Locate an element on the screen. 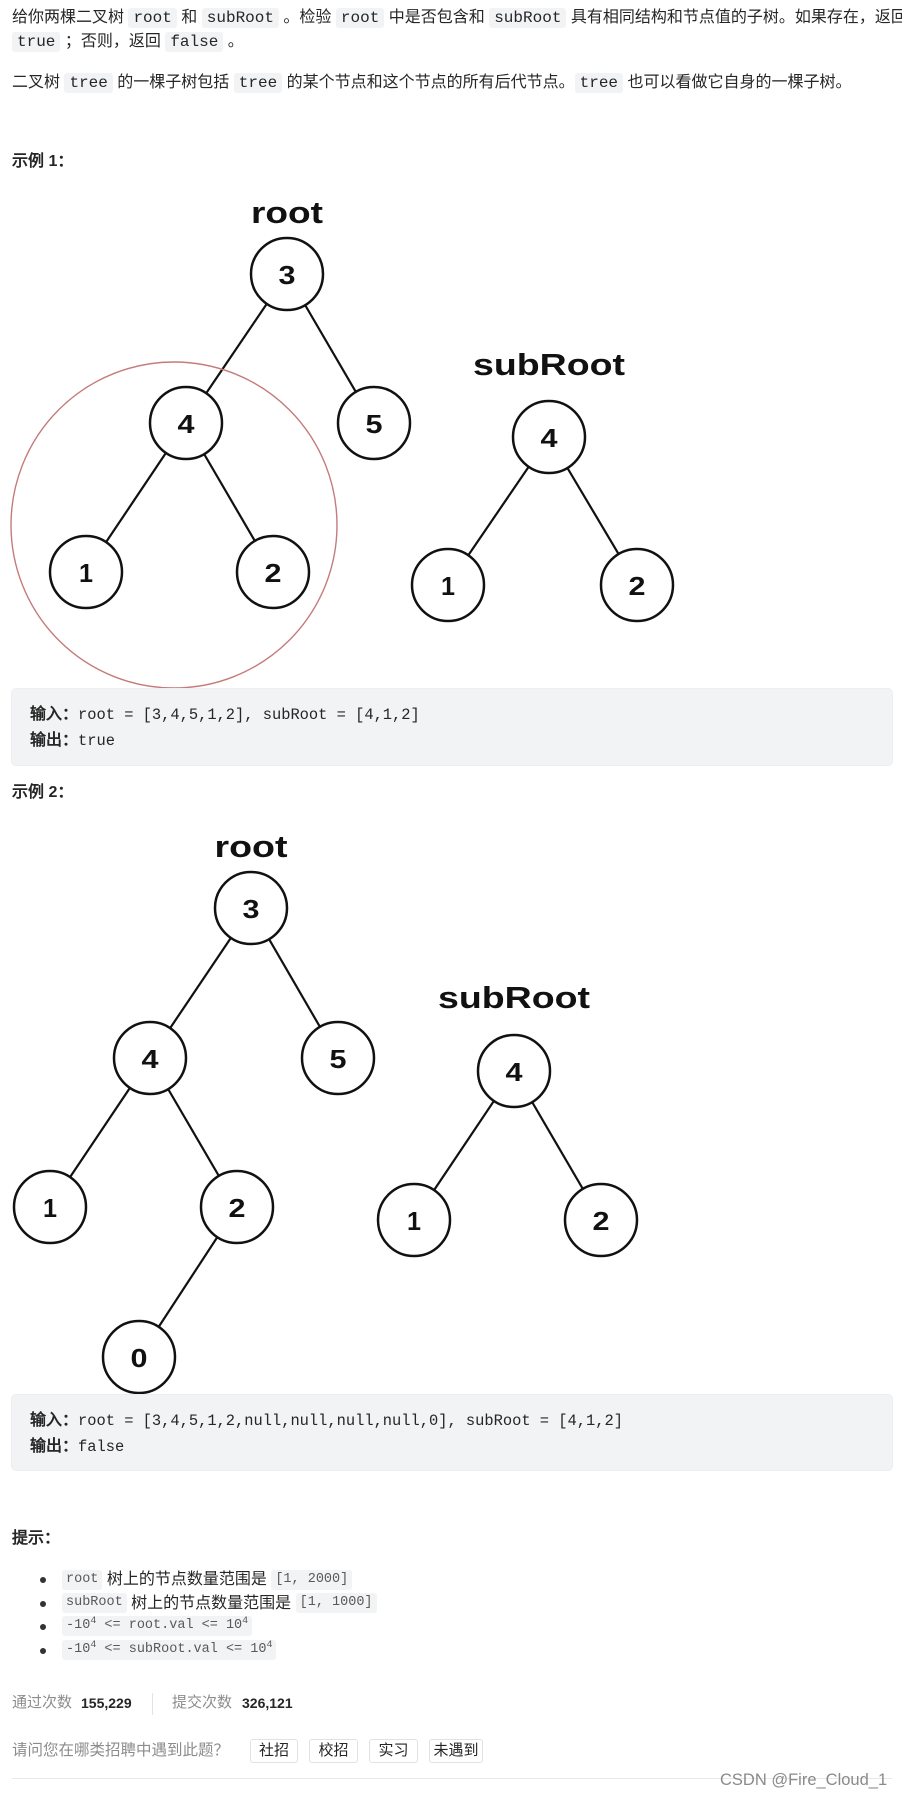  description-text: 二叉树 is located at coordinates (38, 82).